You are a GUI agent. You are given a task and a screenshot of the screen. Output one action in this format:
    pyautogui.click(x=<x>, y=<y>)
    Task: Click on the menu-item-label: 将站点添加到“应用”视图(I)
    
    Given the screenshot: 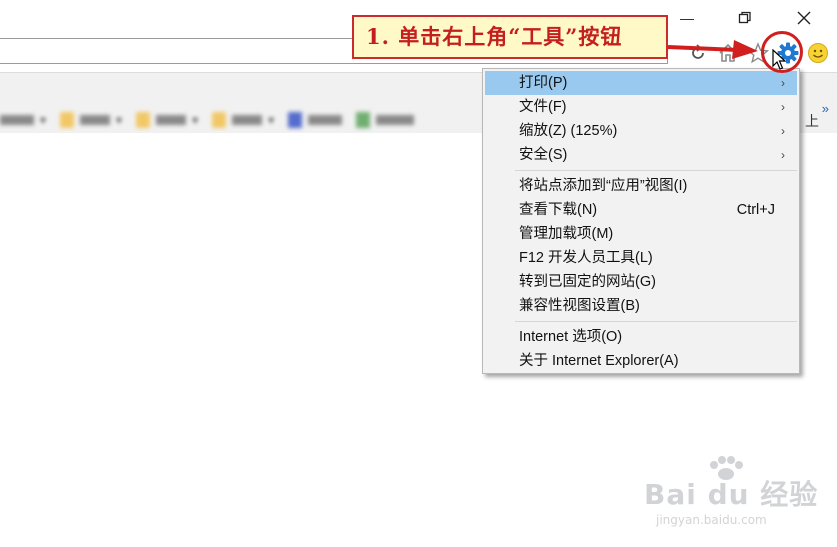 What is the action you would take?
    pyautogui.click(x=603, y=186)
    